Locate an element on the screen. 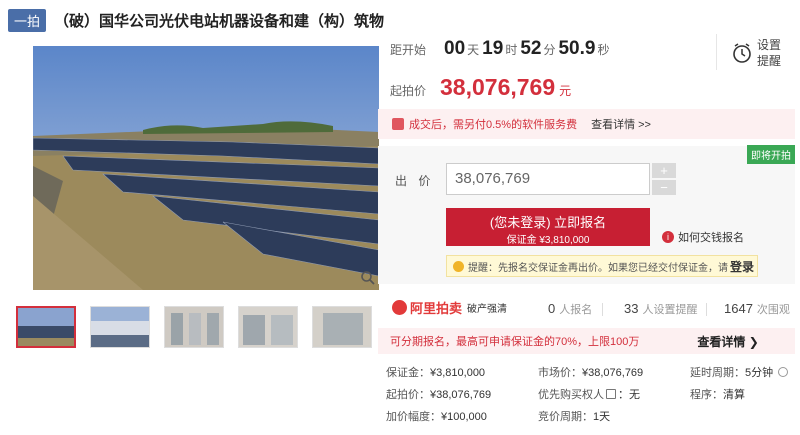 This screenshot has height=435, width=800. detail-value: 清算 is located at coordinates (734, 395).